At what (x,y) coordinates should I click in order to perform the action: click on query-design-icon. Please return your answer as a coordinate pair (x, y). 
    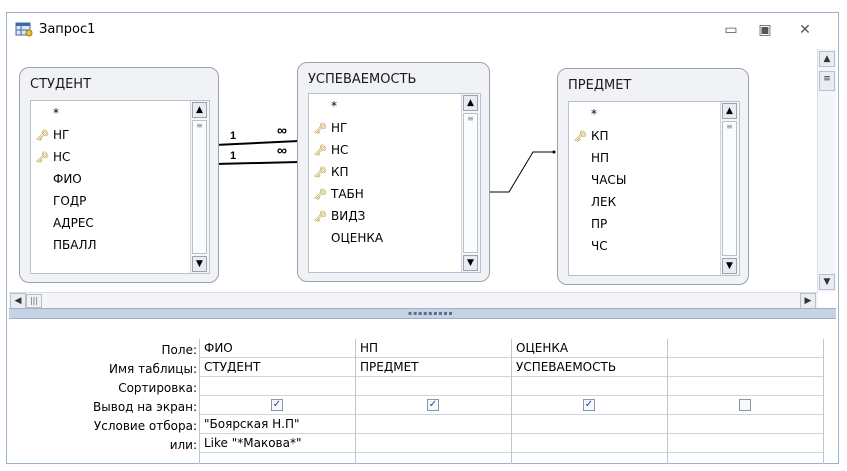
    Looking at the image, I should click on (24, 29).